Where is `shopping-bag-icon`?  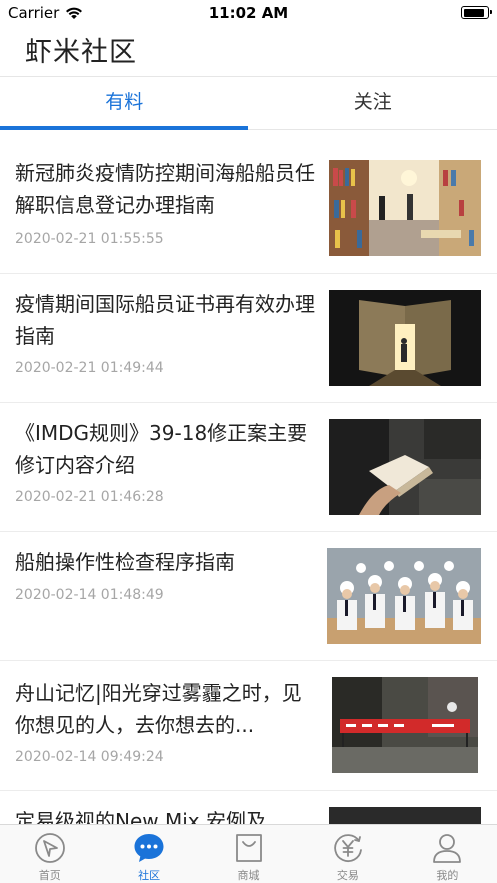 shopping-bag-icon is located at coordinates (248, 848).